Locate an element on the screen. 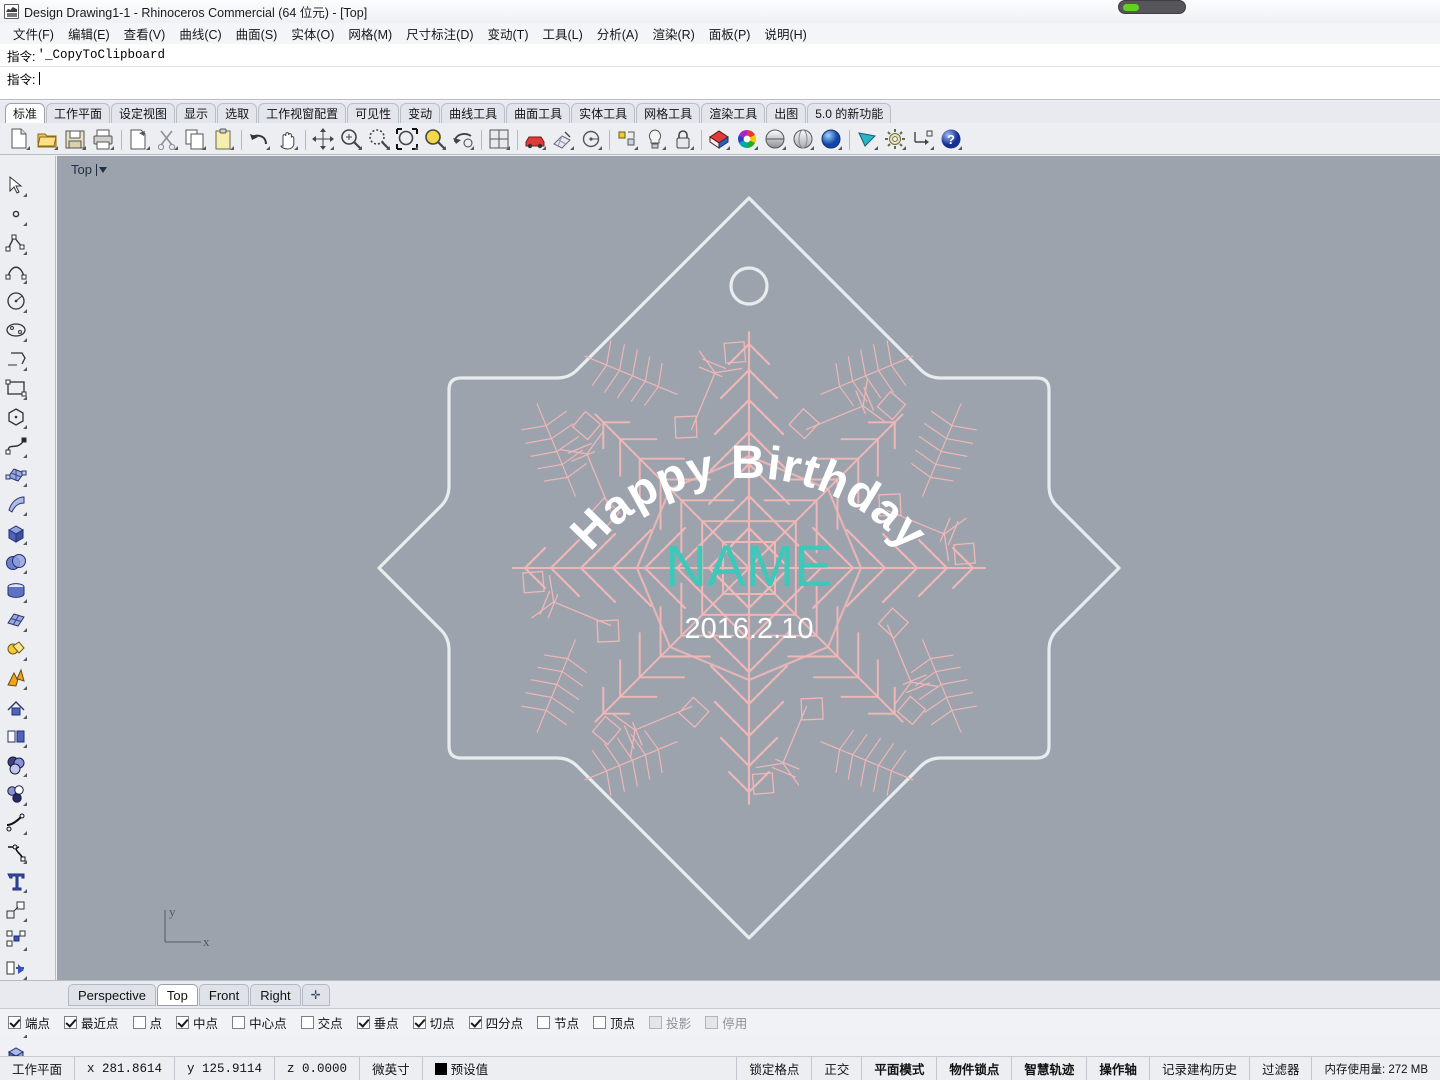 This screenshot has width=1440, height=1080. blend-curve-icon is located at coordinates (15, 851).